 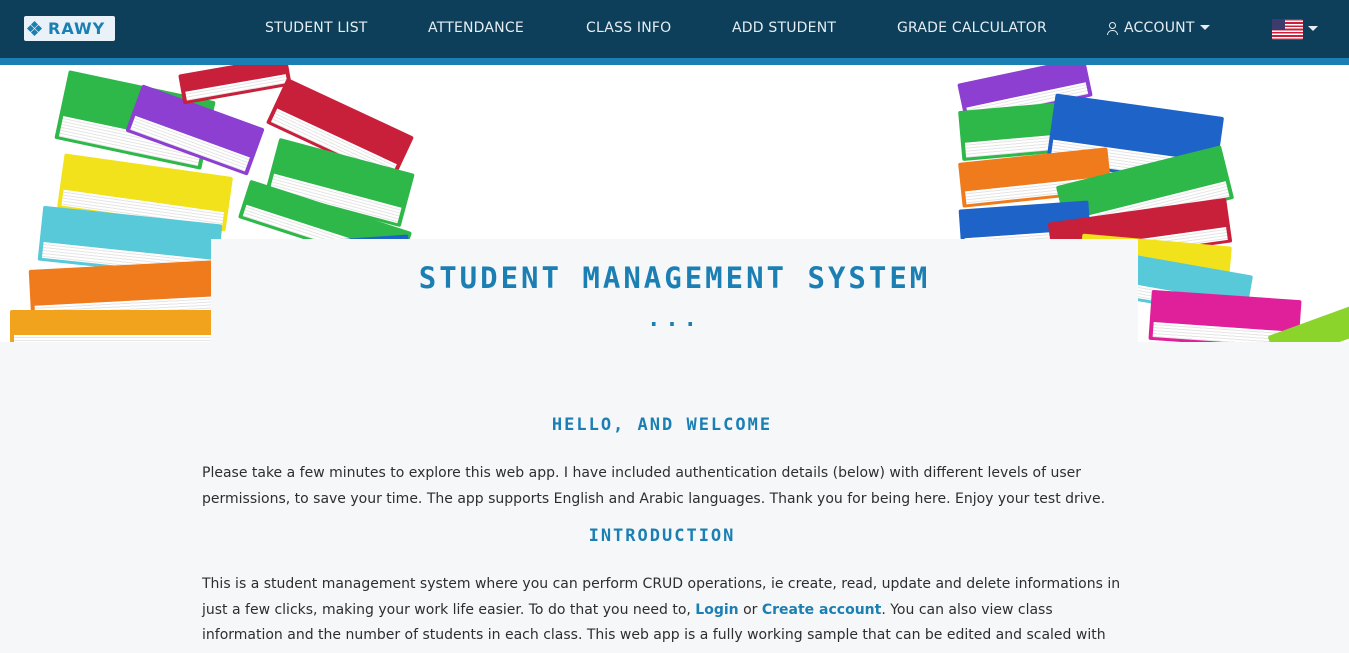 I want to click on nav-add-student: ADD STUDENT, so click(x=784, y=28).